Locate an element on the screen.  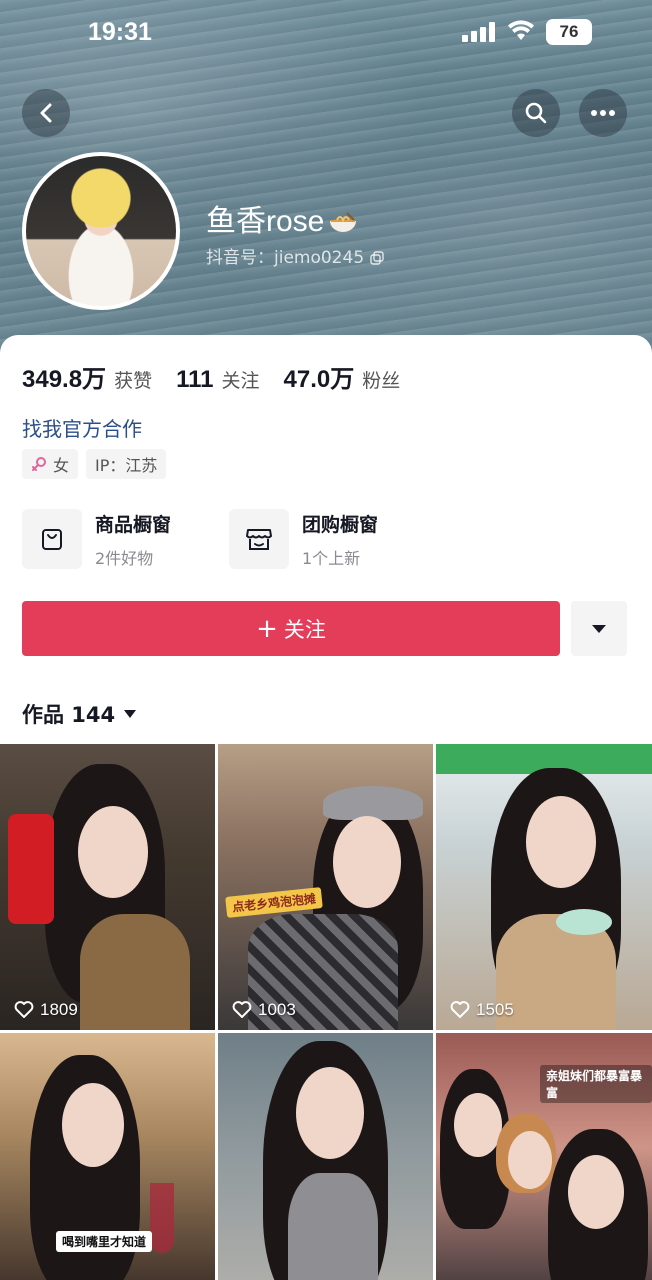
profile-name-text: 鱼香rose is located at coordinates (265, 221).